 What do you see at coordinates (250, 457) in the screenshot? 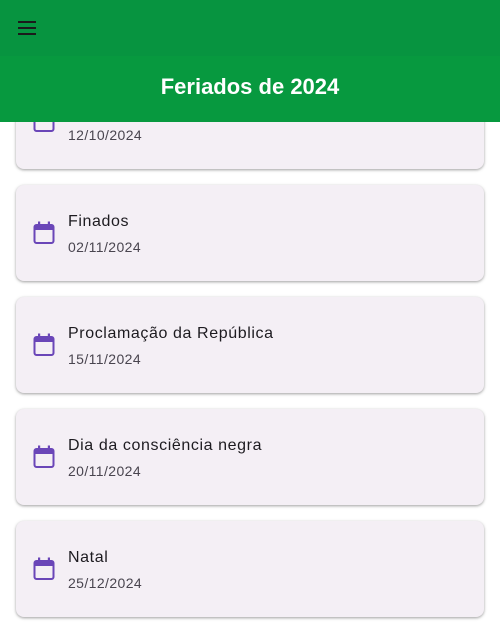
I see `holiday-card: Dia da consciência negra 20/11/2024` at bounding box center [250, 457].